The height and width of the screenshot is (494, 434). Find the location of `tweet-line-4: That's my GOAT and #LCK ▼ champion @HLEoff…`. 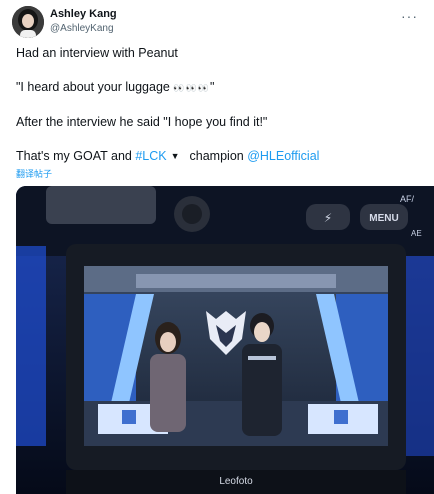

tweet-line-4: That's my GOAT and #LCK ▼ champion @HLEoff… is located at coordinates (167, 156).